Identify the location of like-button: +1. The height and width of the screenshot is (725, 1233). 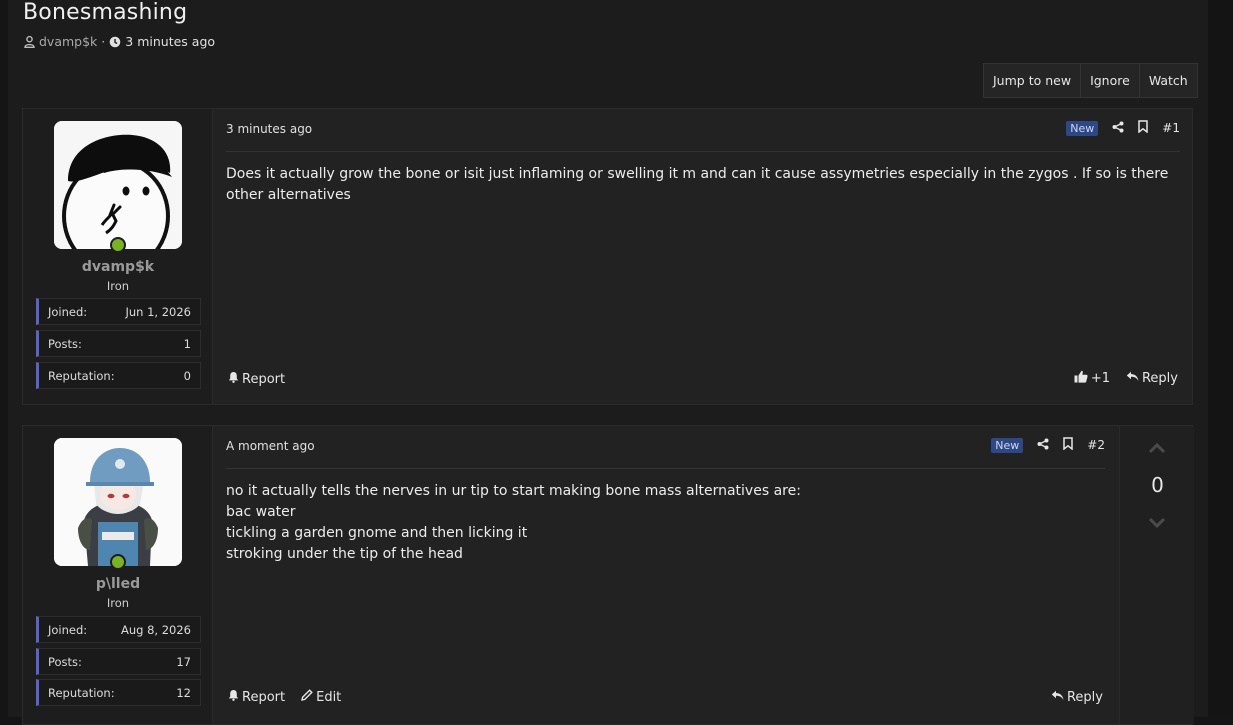
(1092, 378).